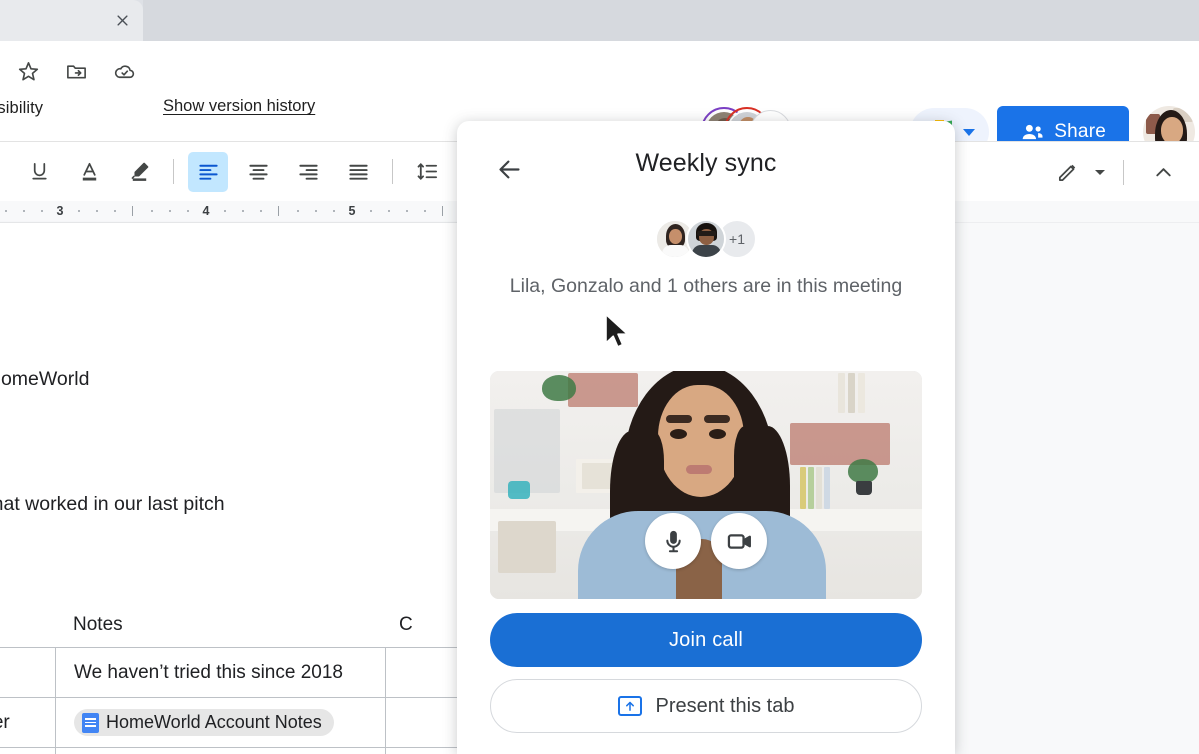 The width and height of the screenshot is (1199, 754). What do you see at coordinates (671, 20) in the screenshot?
I see `tab-strip-empty-area` at bounding box center [671, 20].